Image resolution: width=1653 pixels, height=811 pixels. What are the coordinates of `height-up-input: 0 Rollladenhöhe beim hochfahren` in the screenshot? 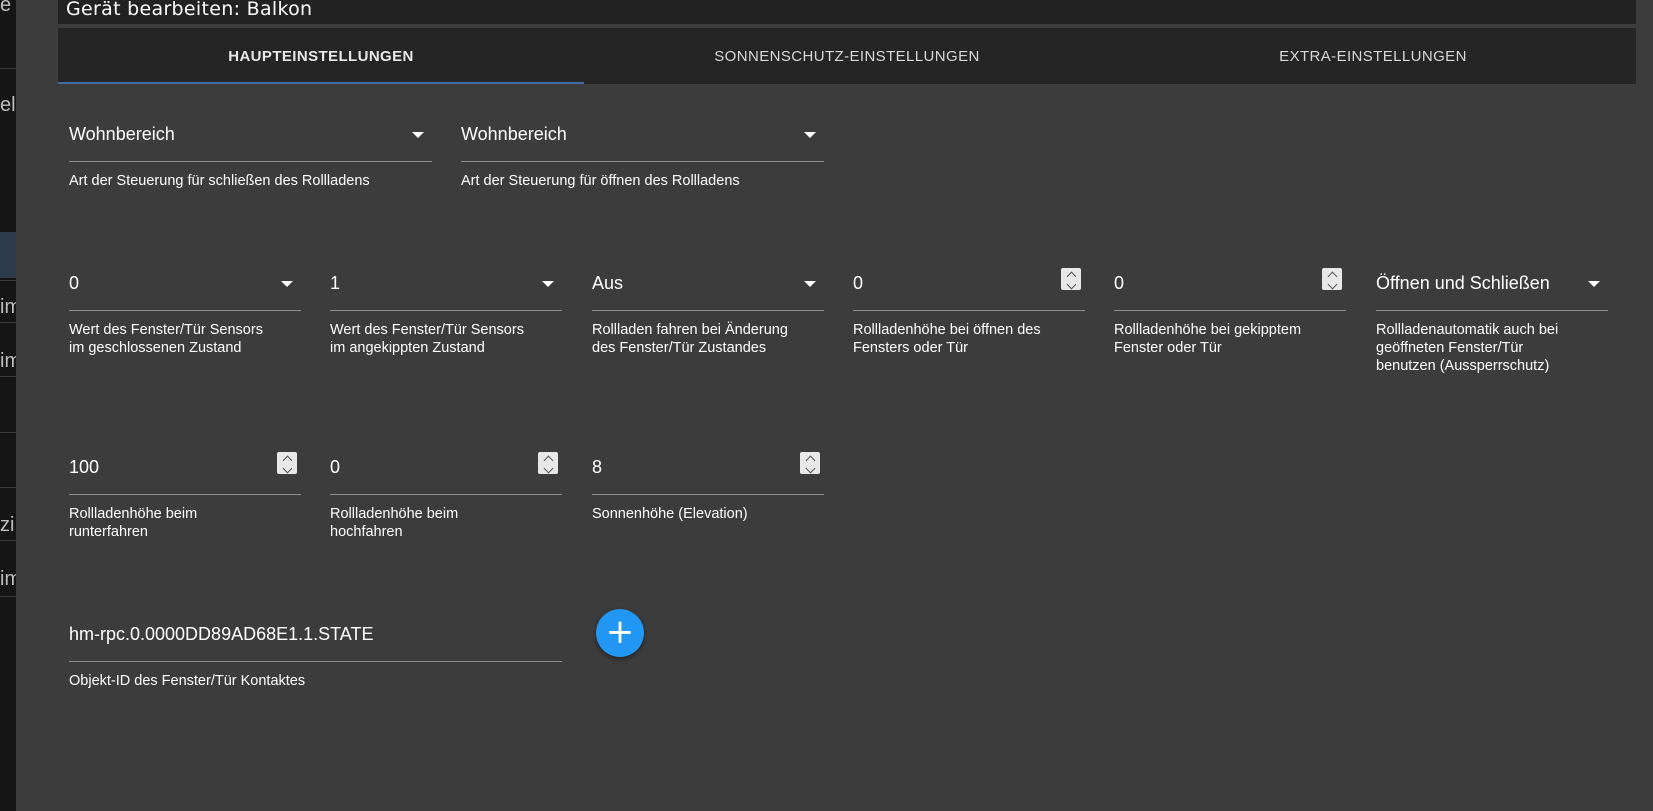 It's located at (446, 504).